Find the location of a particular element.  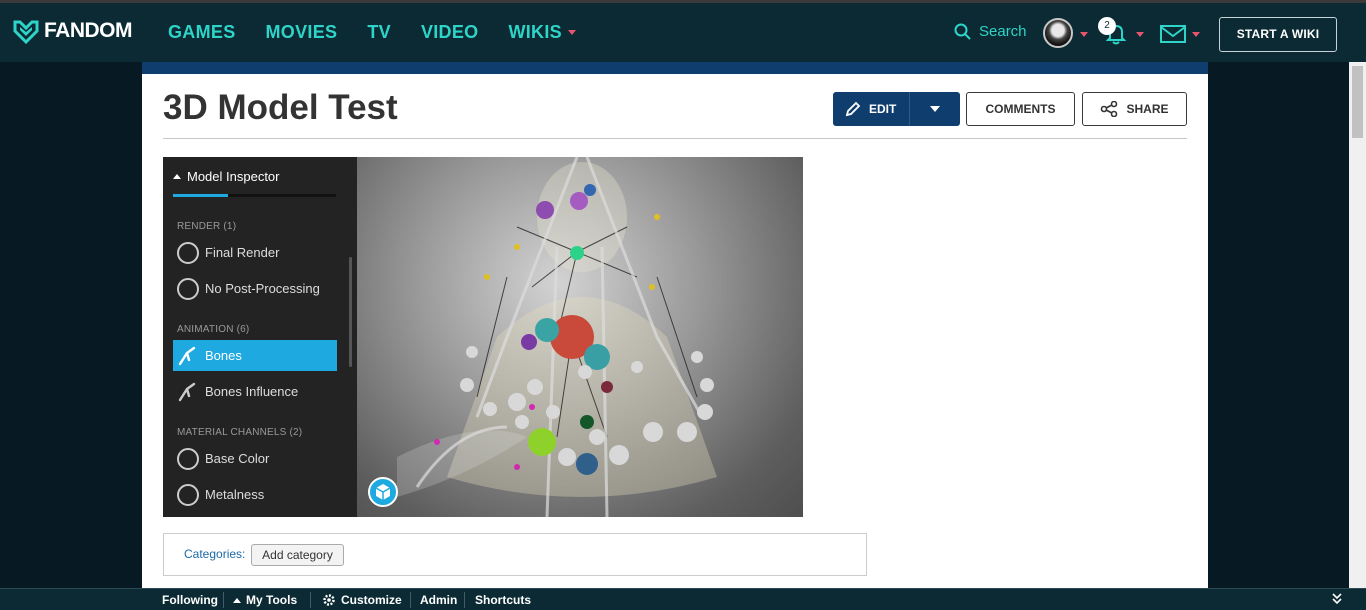

nav-wikis: WIKIS is located at coordinates (542, 32).